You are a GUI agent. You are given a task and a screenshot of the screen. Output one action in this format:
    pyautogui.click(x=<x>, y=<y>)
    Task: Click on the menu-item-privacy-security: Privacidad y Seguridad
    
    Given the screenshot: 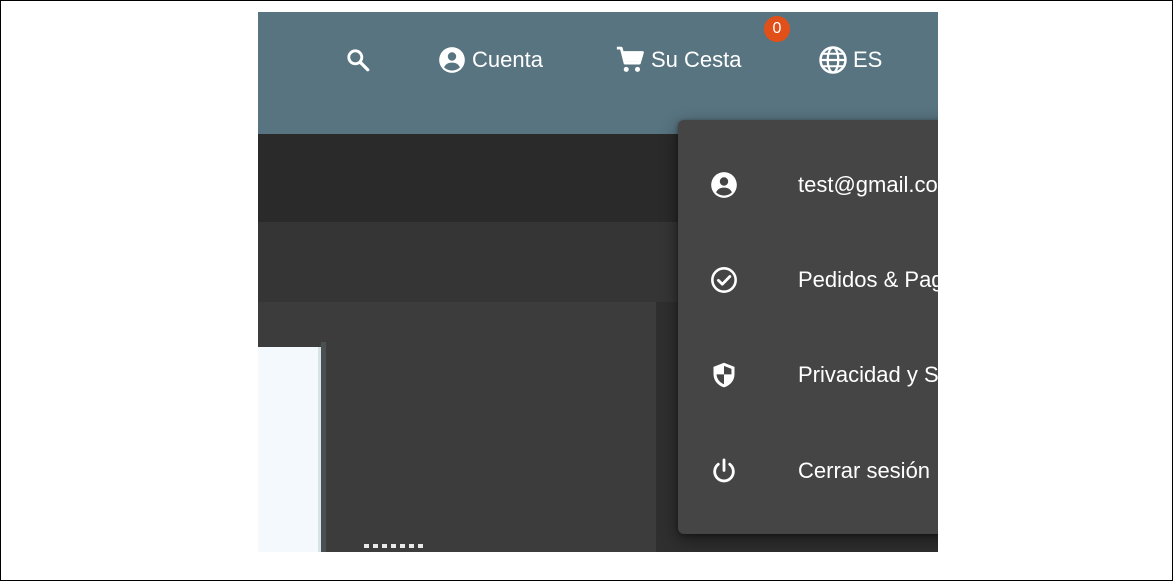 What is the action you would take?
    pyautogui.click(x=808, y=375)
    